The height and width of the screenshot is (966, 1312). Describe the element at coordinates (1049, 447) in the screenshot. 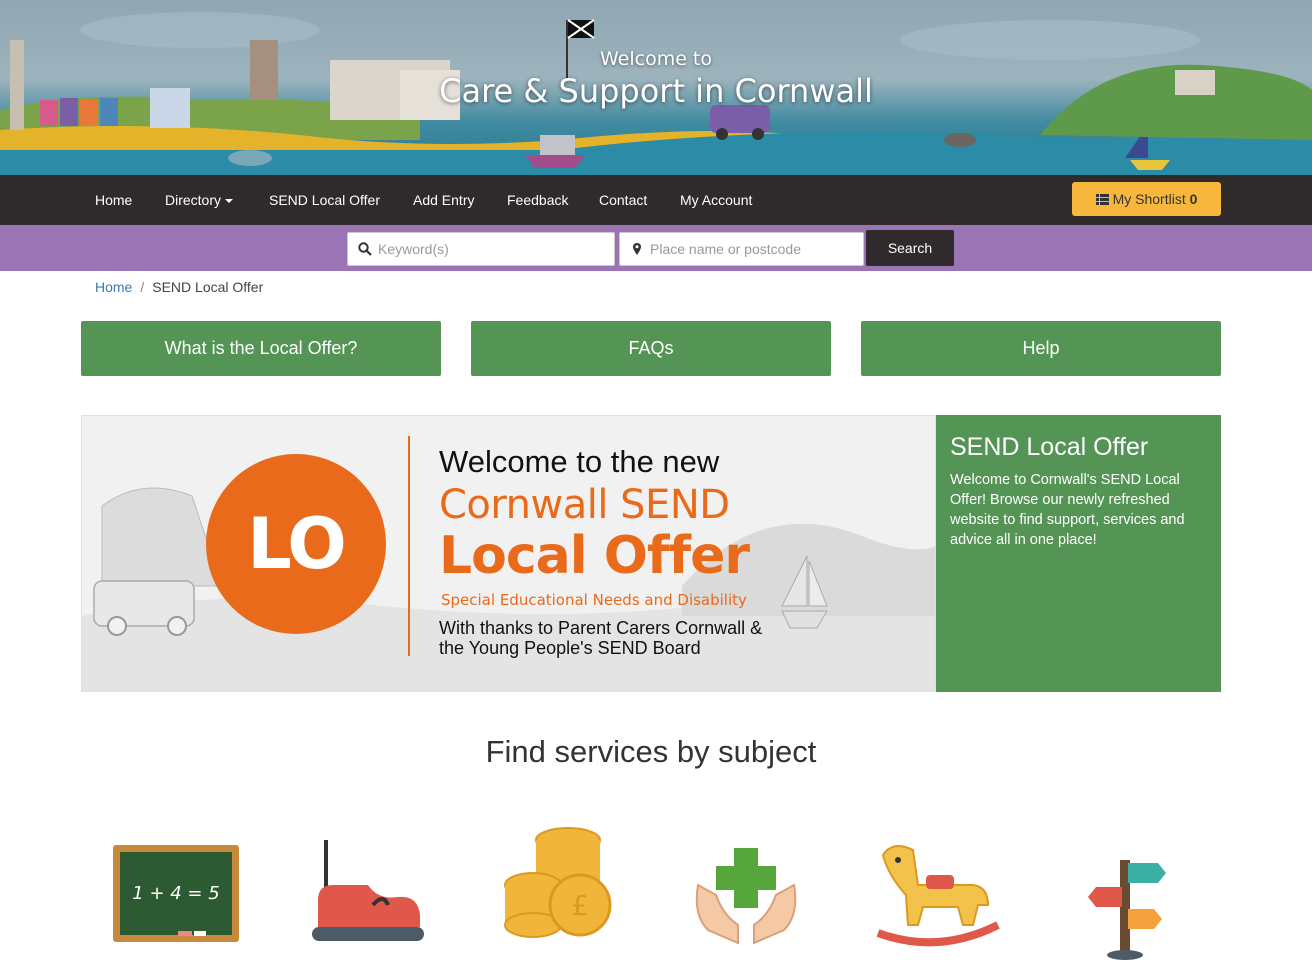

I see `panel-title: SEND Local Offer` at that location.